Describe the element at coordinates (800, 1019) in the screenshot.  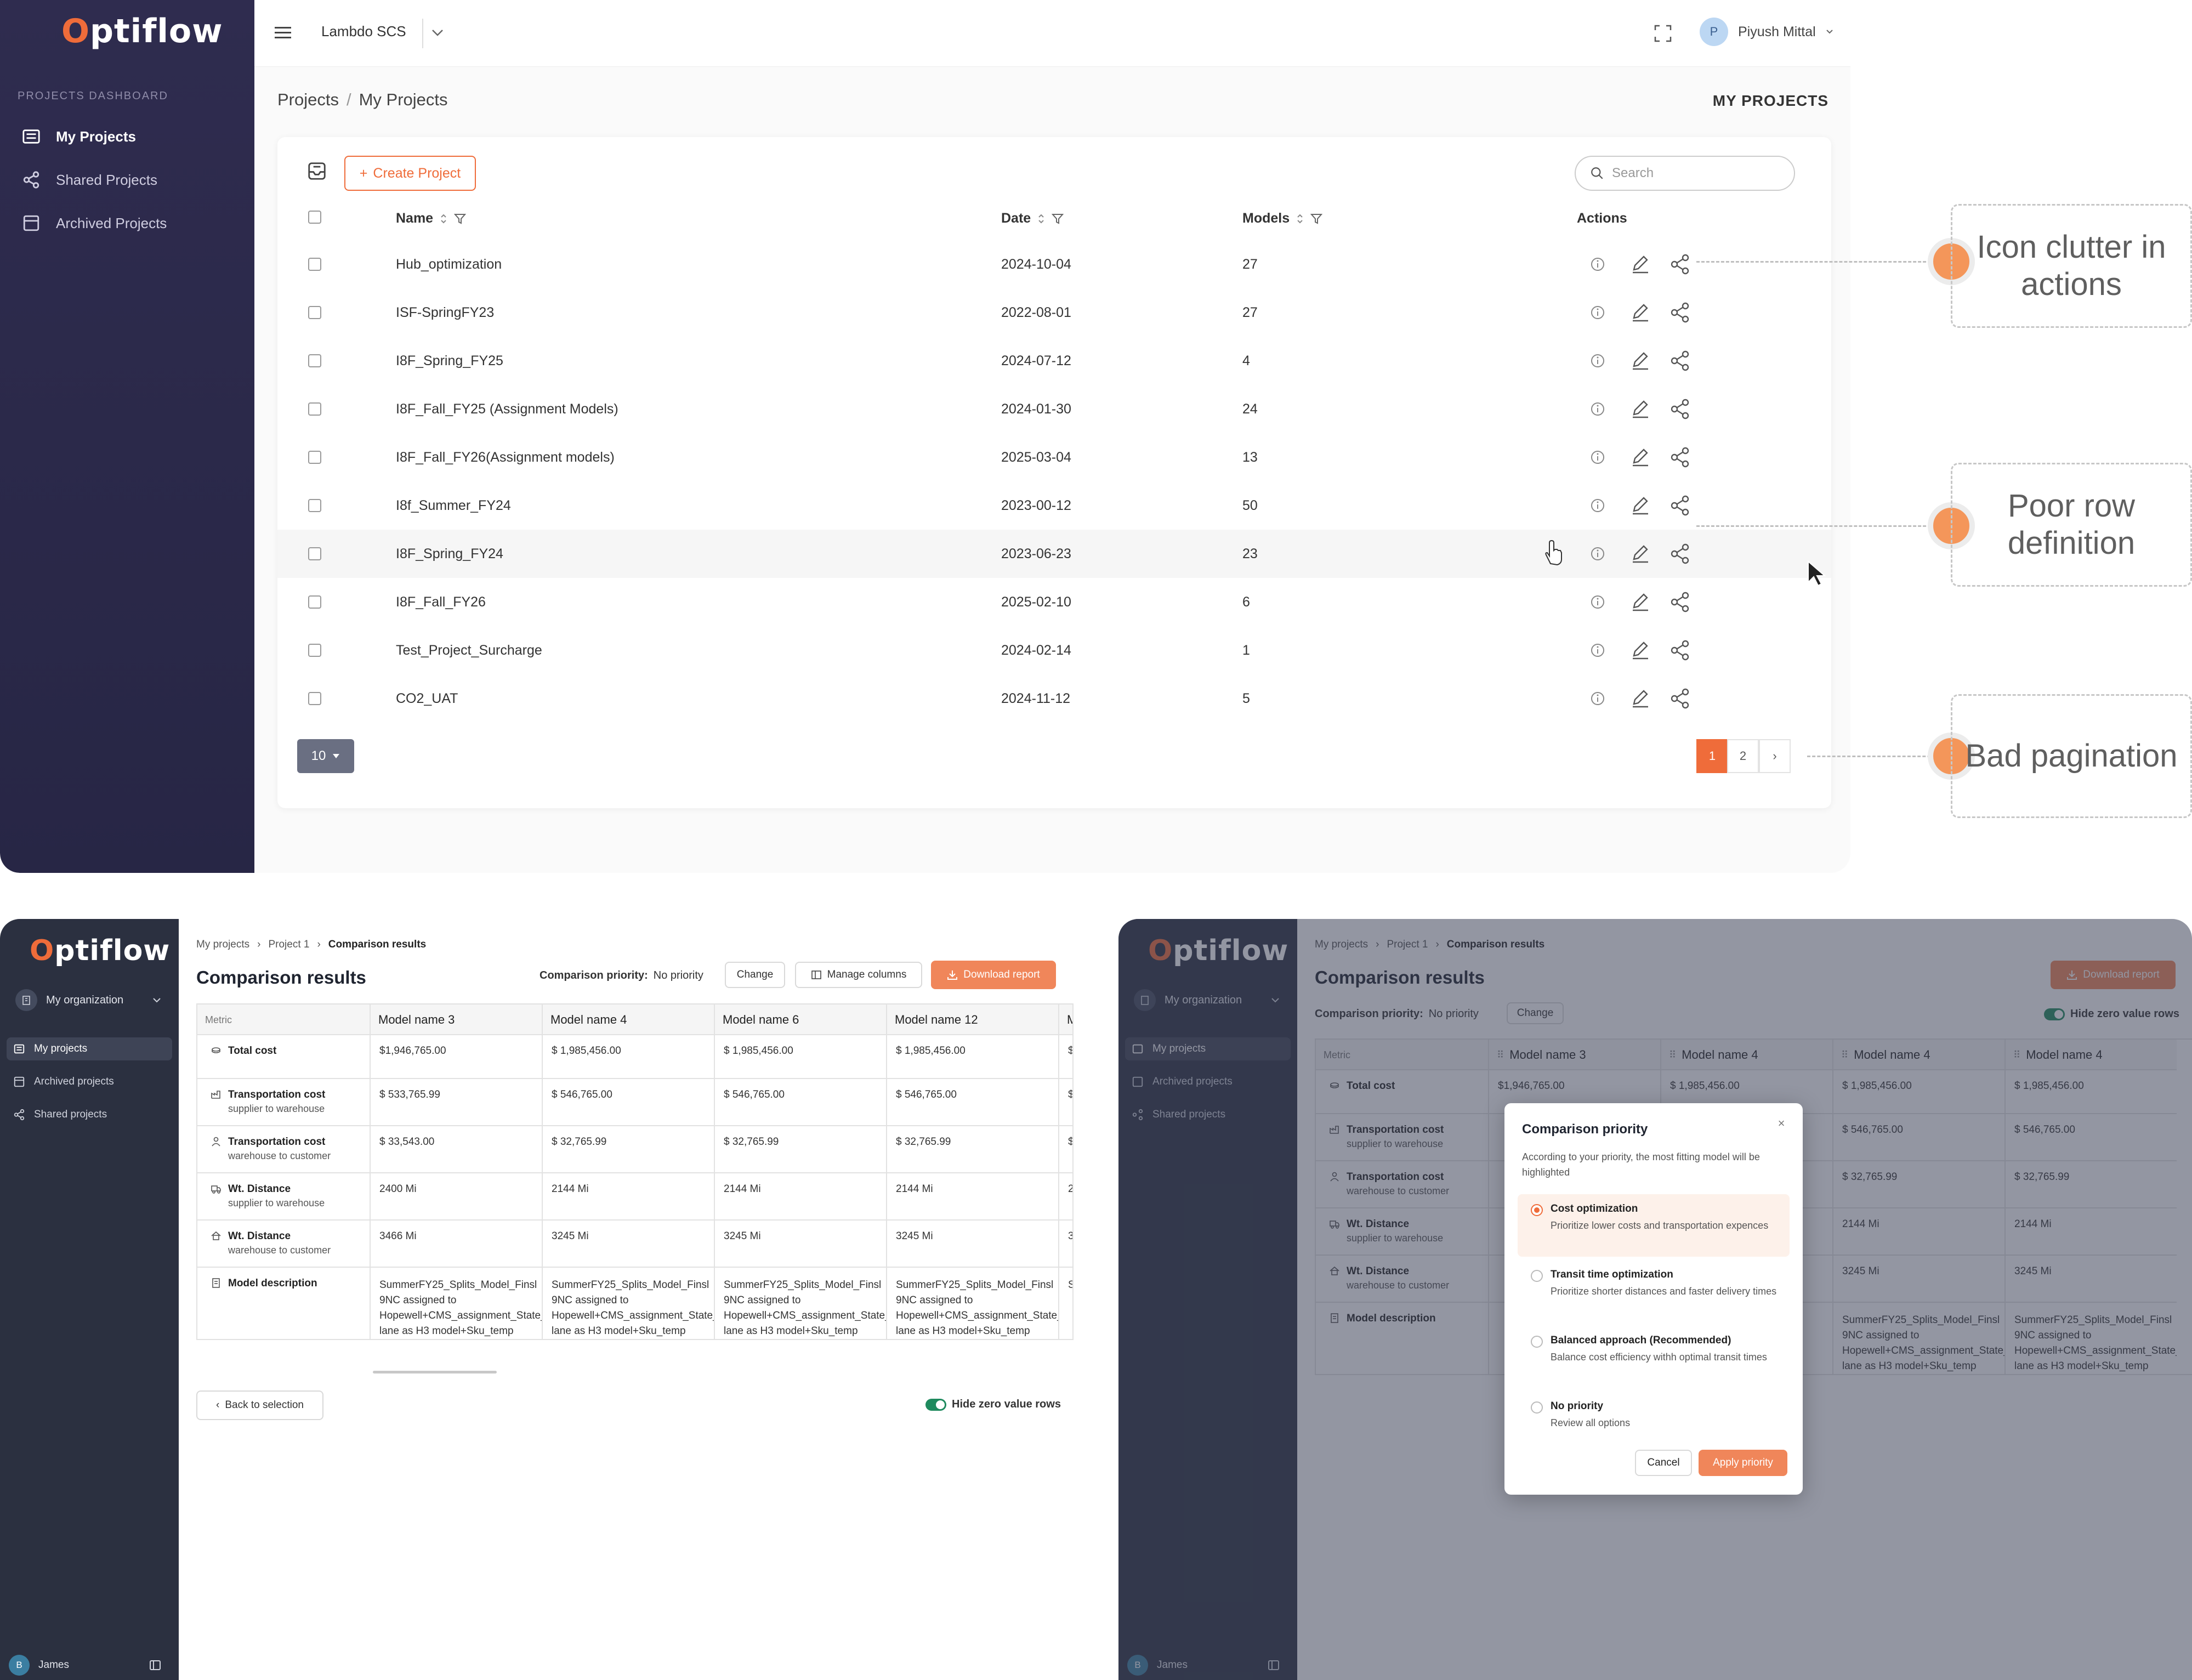
I see `column-header-model: Model name 6` at that location.